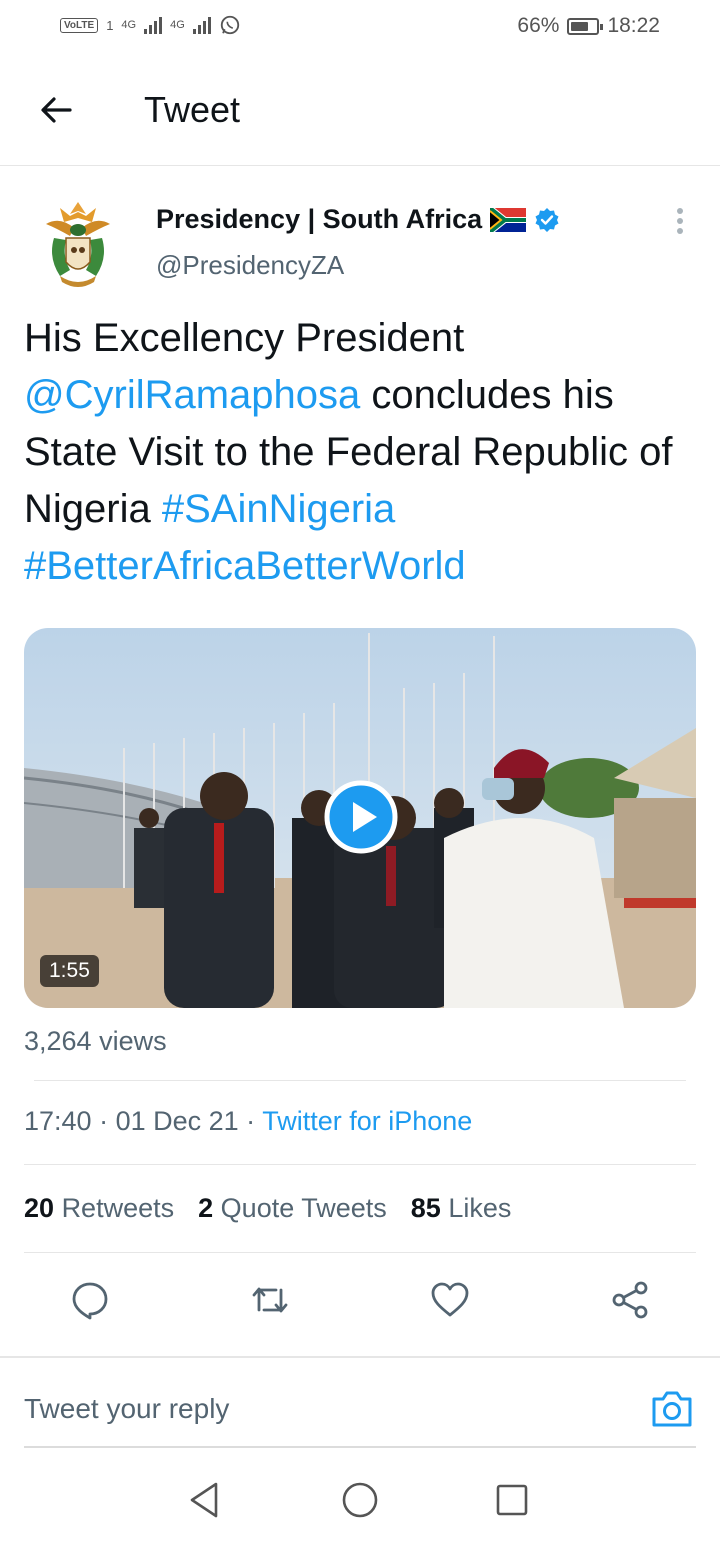 The width and height of the screenshot is (720, 1541). Describe the element at coordinates (229, 25) in the screenshot. I see `whatsapp-icon` at that location.